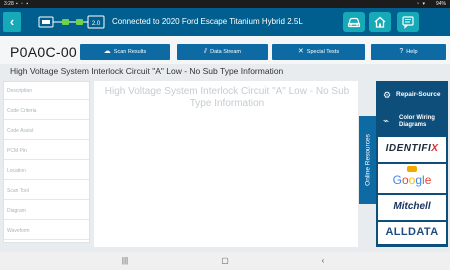  What do you see at coordinates (46, 171) in the screenshot?
I see `menu-item-location: Location` at bounding box center [46, 171].